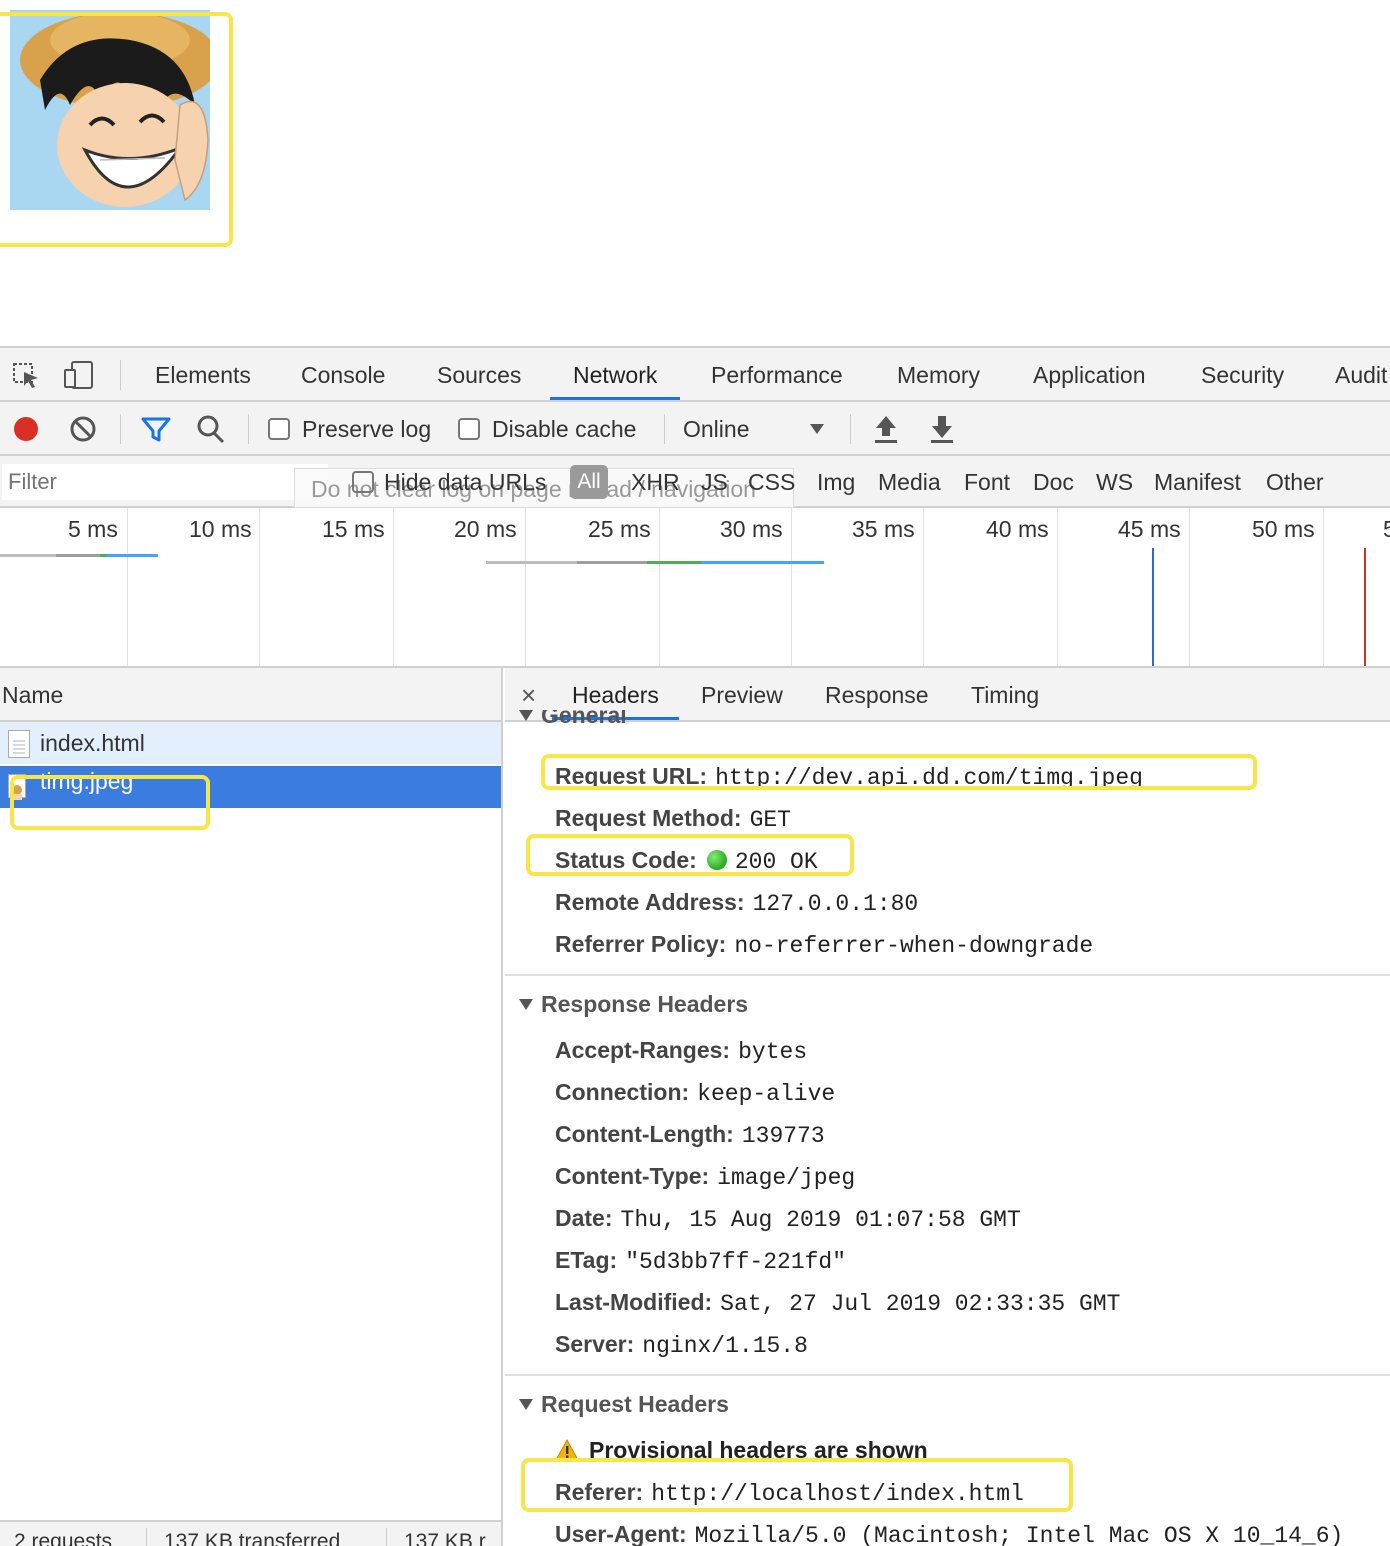 The image size is (1390, 1546). What do you see at coordinates (886, 429) in the screenshot?
I see `import-har-icon` at bounding box center [886, 429].